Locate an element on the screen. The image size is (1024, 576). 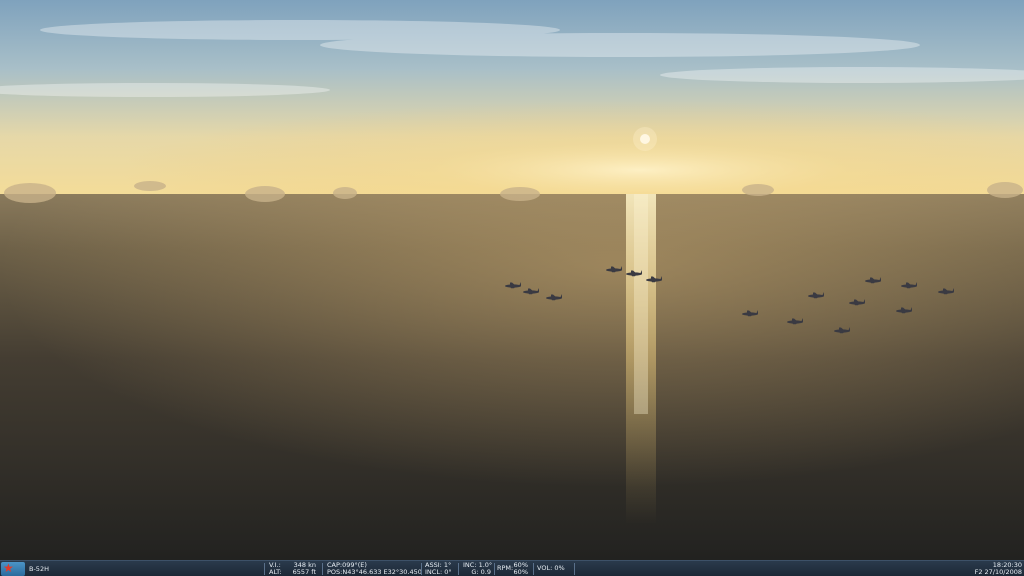
speed-altitude: V.I.: 348 kn ALT: 6557 ft is located at coordinates (293, 568).